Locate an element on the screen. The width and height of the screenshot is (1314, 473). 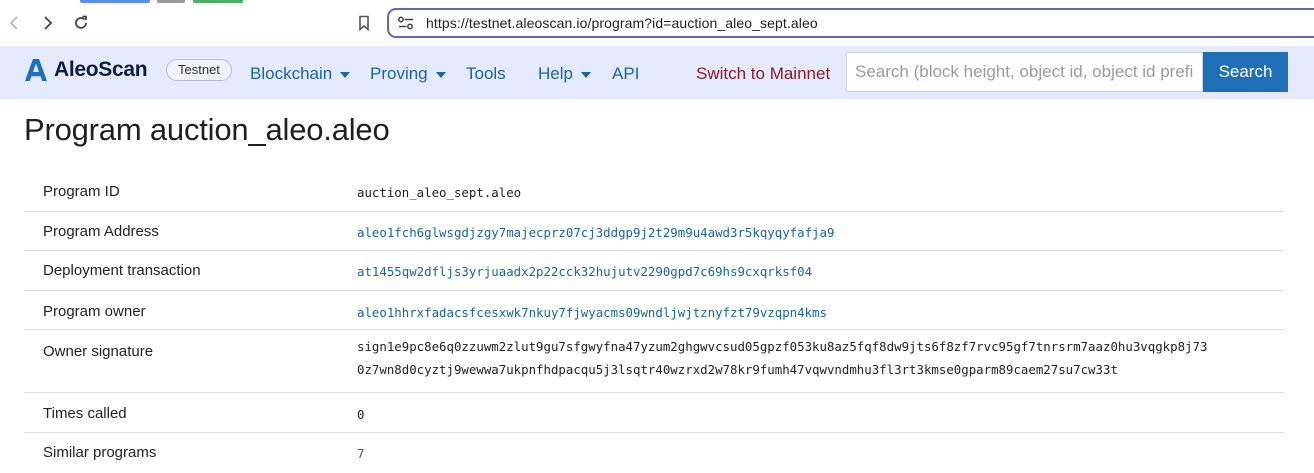
aleo-logo-icon is located at coordinates (36, 70).